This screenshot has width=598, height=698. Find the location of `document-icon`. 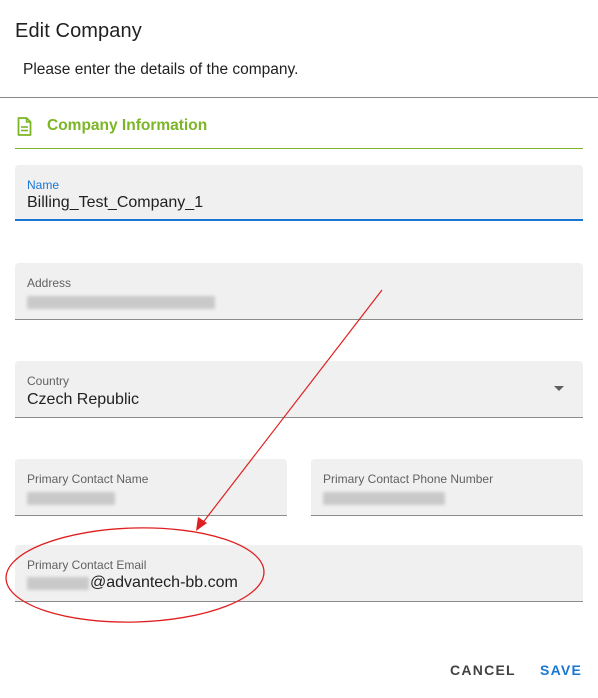

document-icon is located at coordinates (24, 126).